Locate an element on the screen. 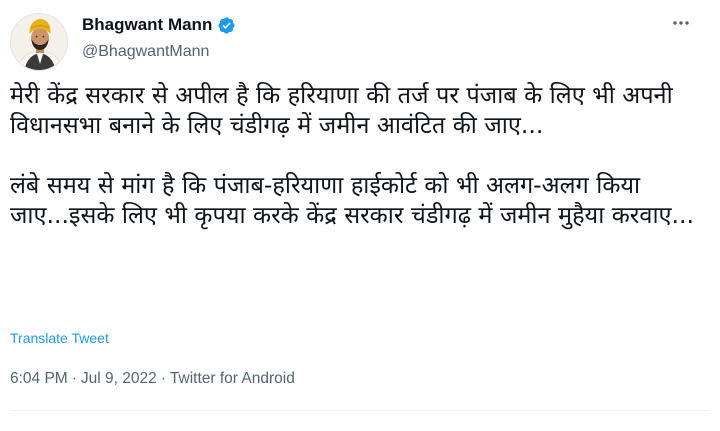 The height and width of the screenshot is (431, 720). more-options-button is located at coordinates (681, 23).